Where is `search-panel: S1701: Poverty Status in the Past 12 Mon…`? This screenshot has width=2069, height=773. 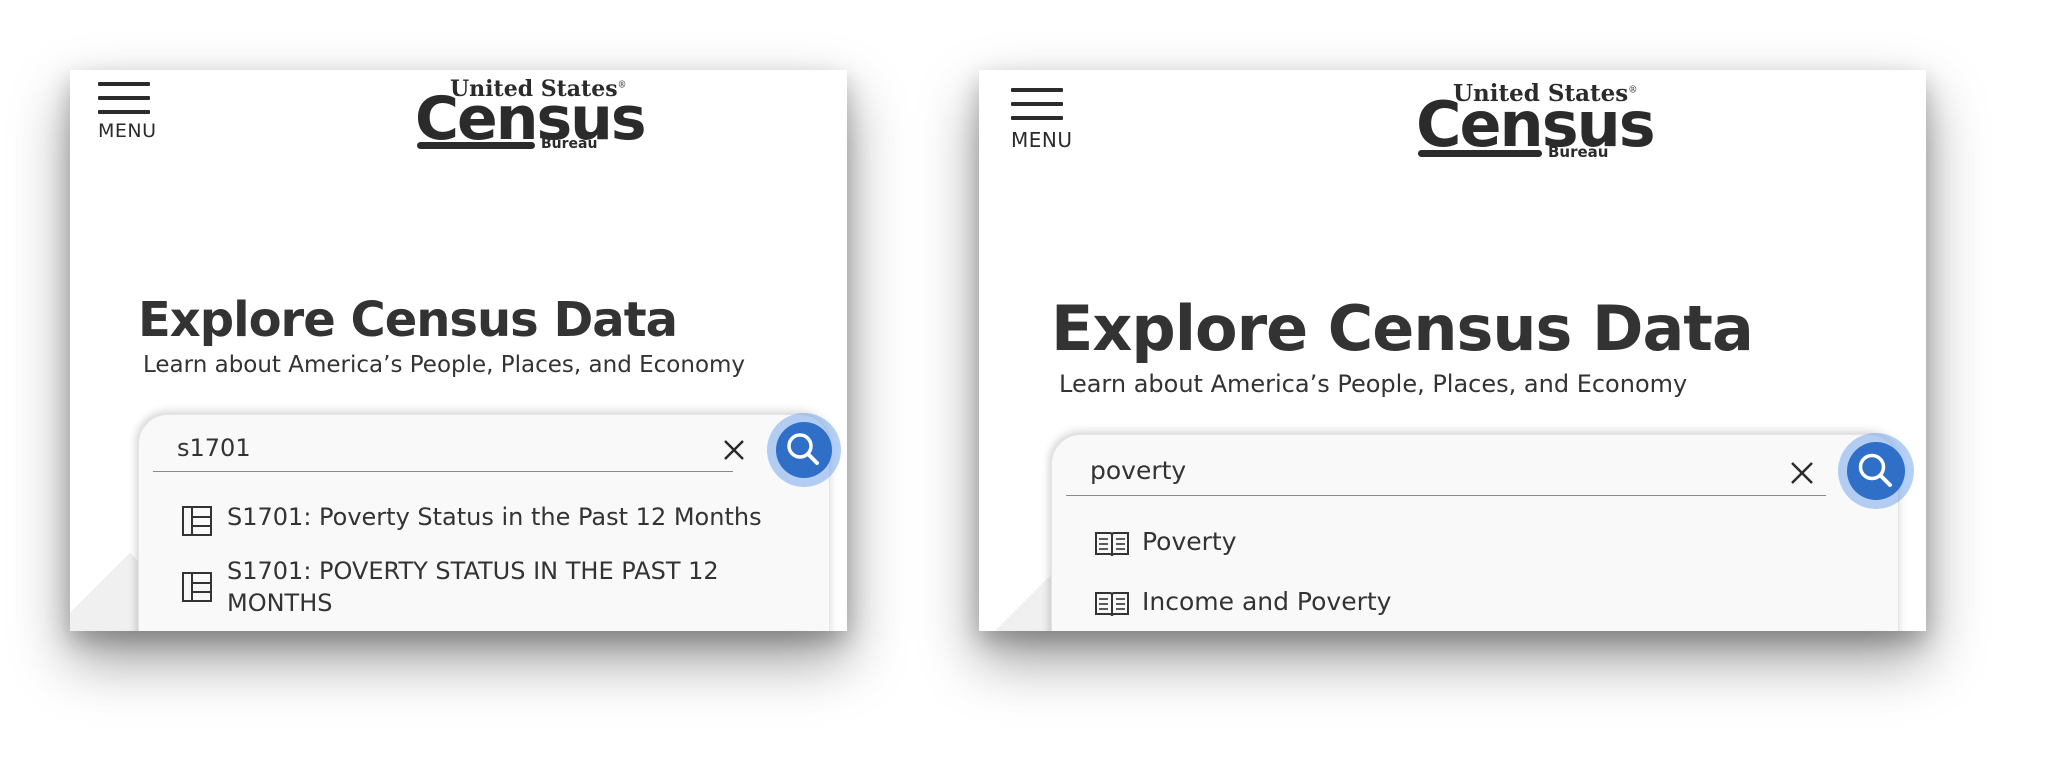 search-panel: S1701: Poverty Status in the Past 12 Mon… is located at coordinates (484, 522).